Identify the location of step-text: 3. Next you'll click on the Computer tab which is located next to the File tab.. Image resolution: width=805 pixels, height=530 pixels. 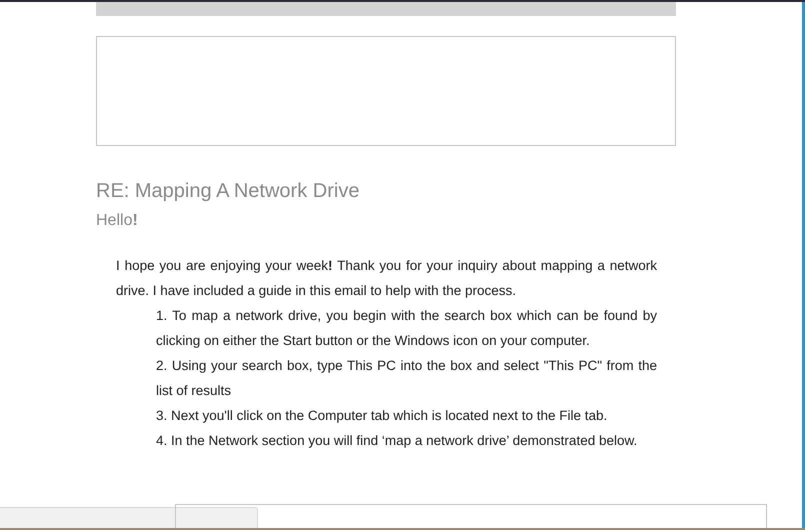
(382, 416).